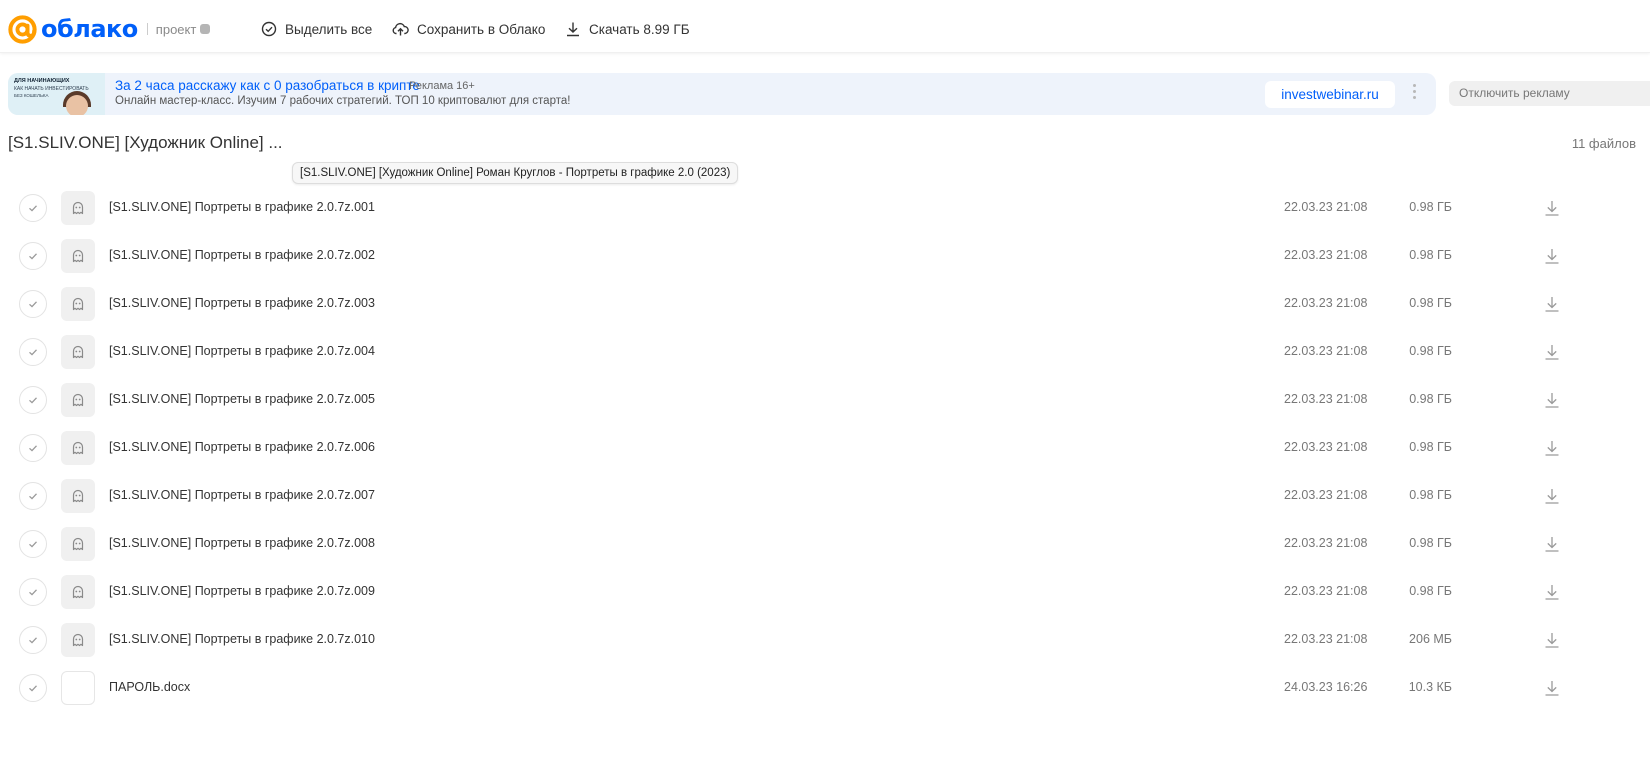 The image size is (1650, 766). What do you see at coordinates (78, 688) in the screenshot?
I see `document-file-icon` at bounding box center [78, 688].